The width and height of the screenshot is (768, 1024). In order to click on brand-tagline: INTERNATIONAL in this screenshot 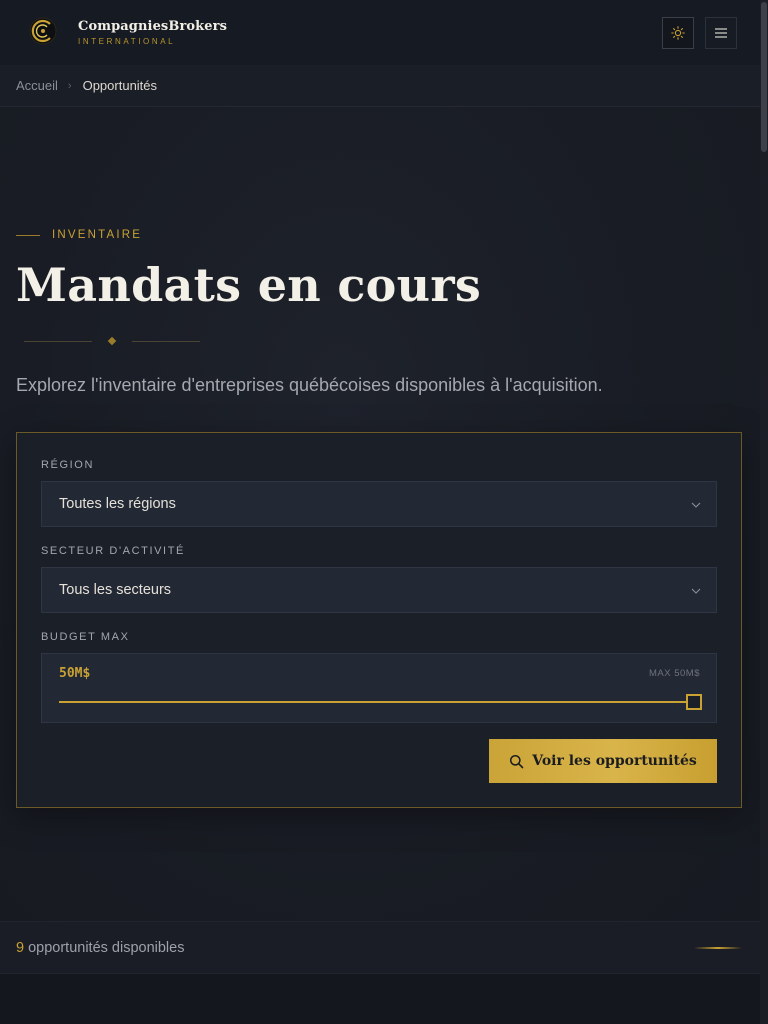, I will do `click(127, 41)`.